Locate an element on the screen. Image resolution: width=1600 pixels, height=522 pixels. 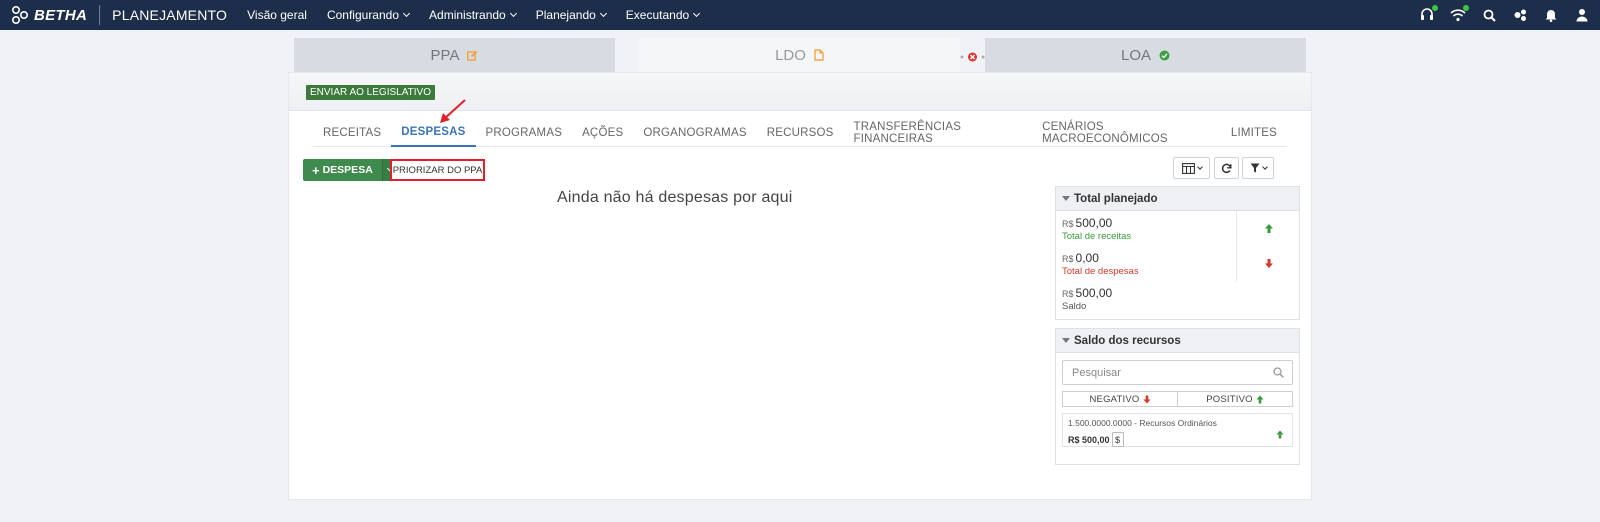
document-icon is located at coordinates (819, 55).